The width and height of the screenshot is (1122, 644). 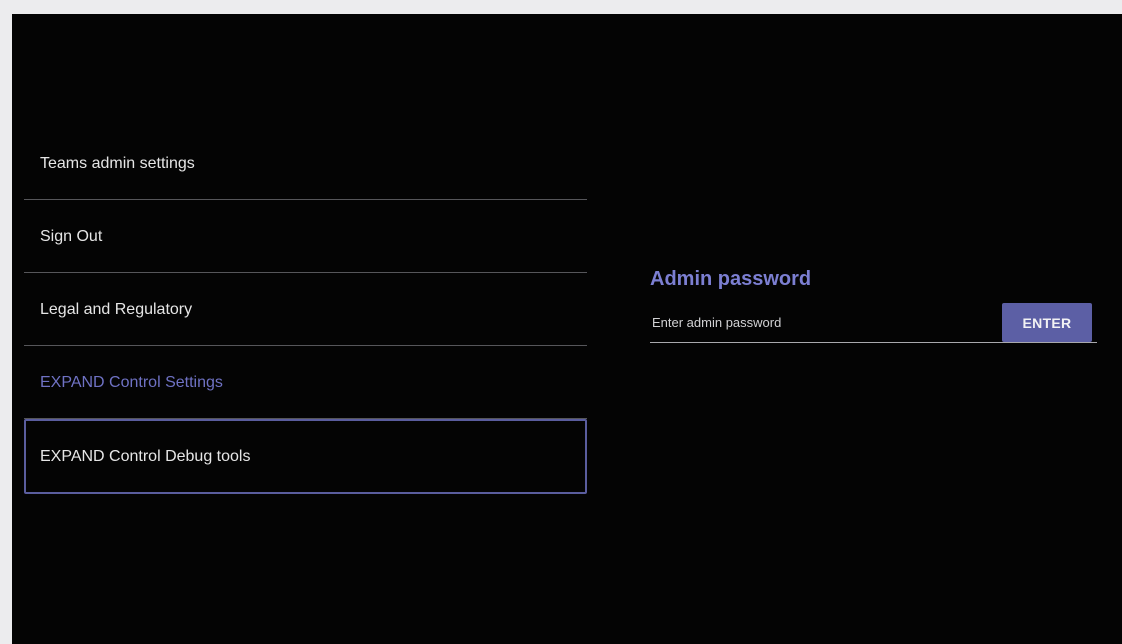 What do you see at coordinates (117, 163) in the screenshot?
I see `menu-item-label: Teams admin settings` at bounding box center [117, 163].